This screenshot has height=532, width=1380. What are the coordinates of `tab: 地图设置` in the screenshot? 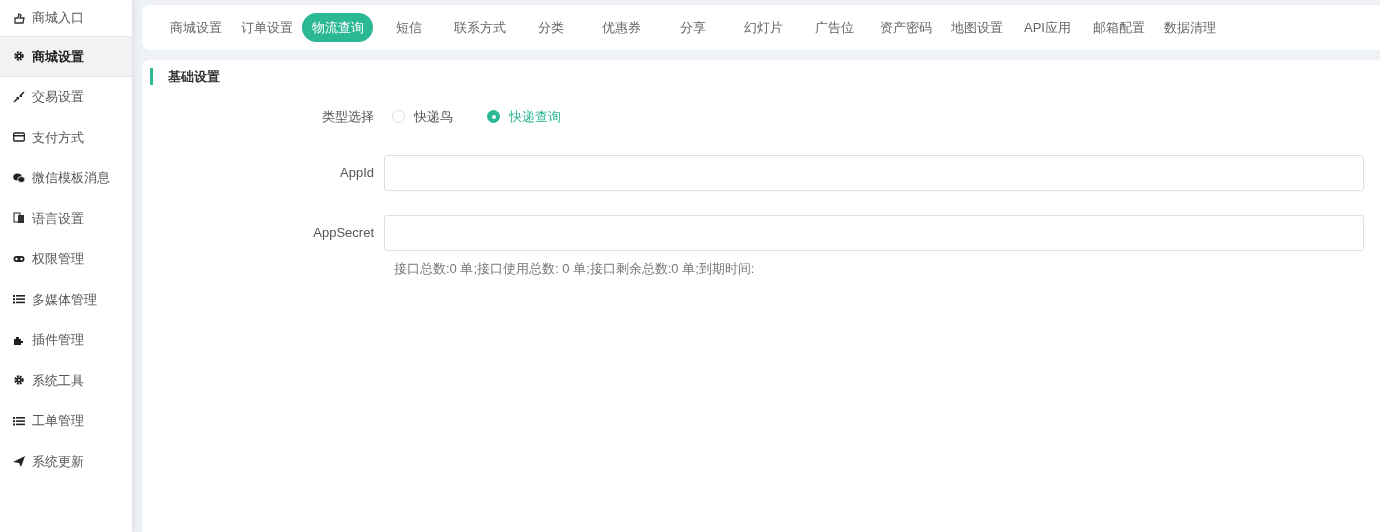 It's located at (976, 27).